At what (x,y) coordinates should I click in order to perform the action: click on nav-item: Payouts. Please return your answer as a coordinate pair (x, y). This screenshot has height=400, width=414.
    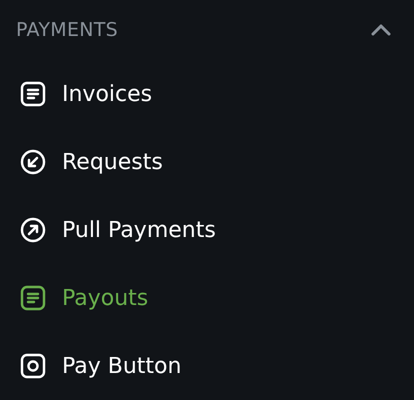
    Looking at the image, I should click on (74, 298).